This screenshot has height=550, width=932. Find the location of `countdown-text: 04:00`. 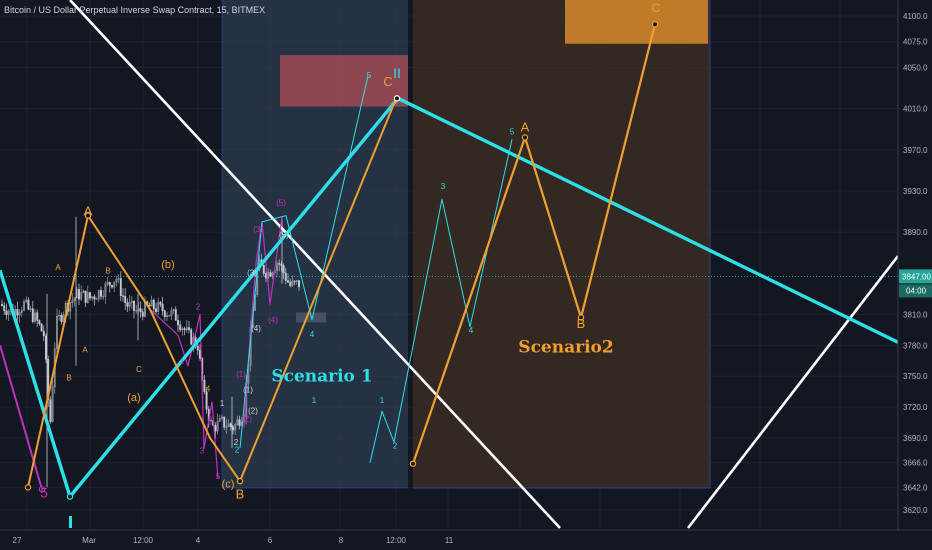

countdown-text: 04:00 is located at coordinates (916, 290).